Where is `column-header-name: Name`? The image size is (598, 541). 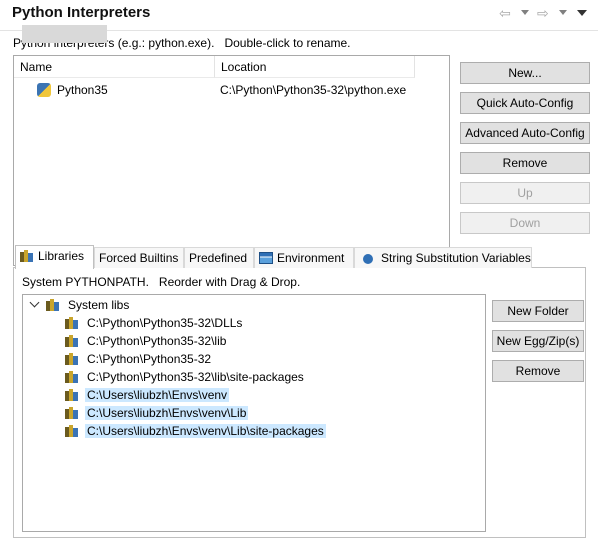
column-header-name: Name is located at coordinates (114, 67).